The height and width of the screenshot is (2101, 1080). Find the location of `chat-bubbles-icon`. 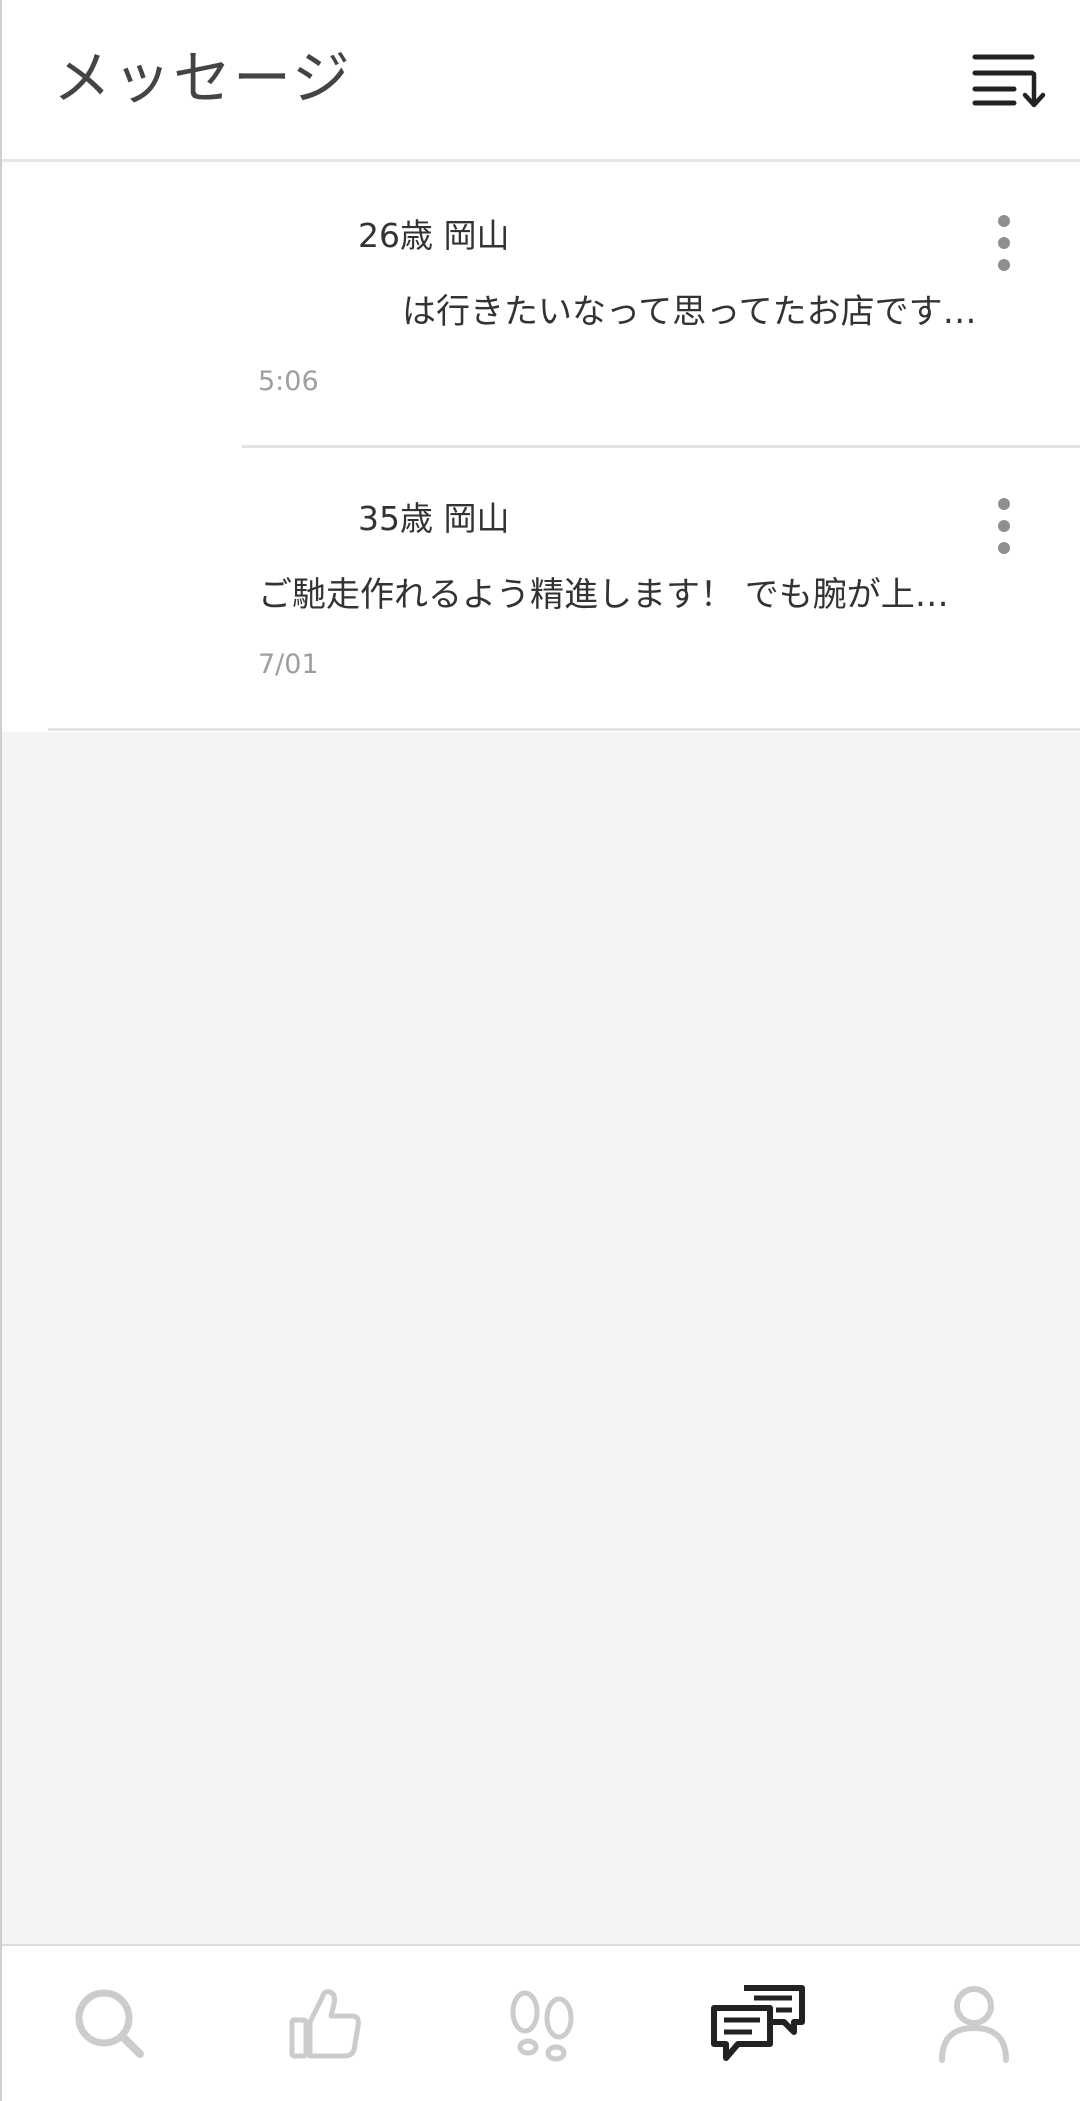

chat-bubbles-icon is located at coordinates (758, 2022).